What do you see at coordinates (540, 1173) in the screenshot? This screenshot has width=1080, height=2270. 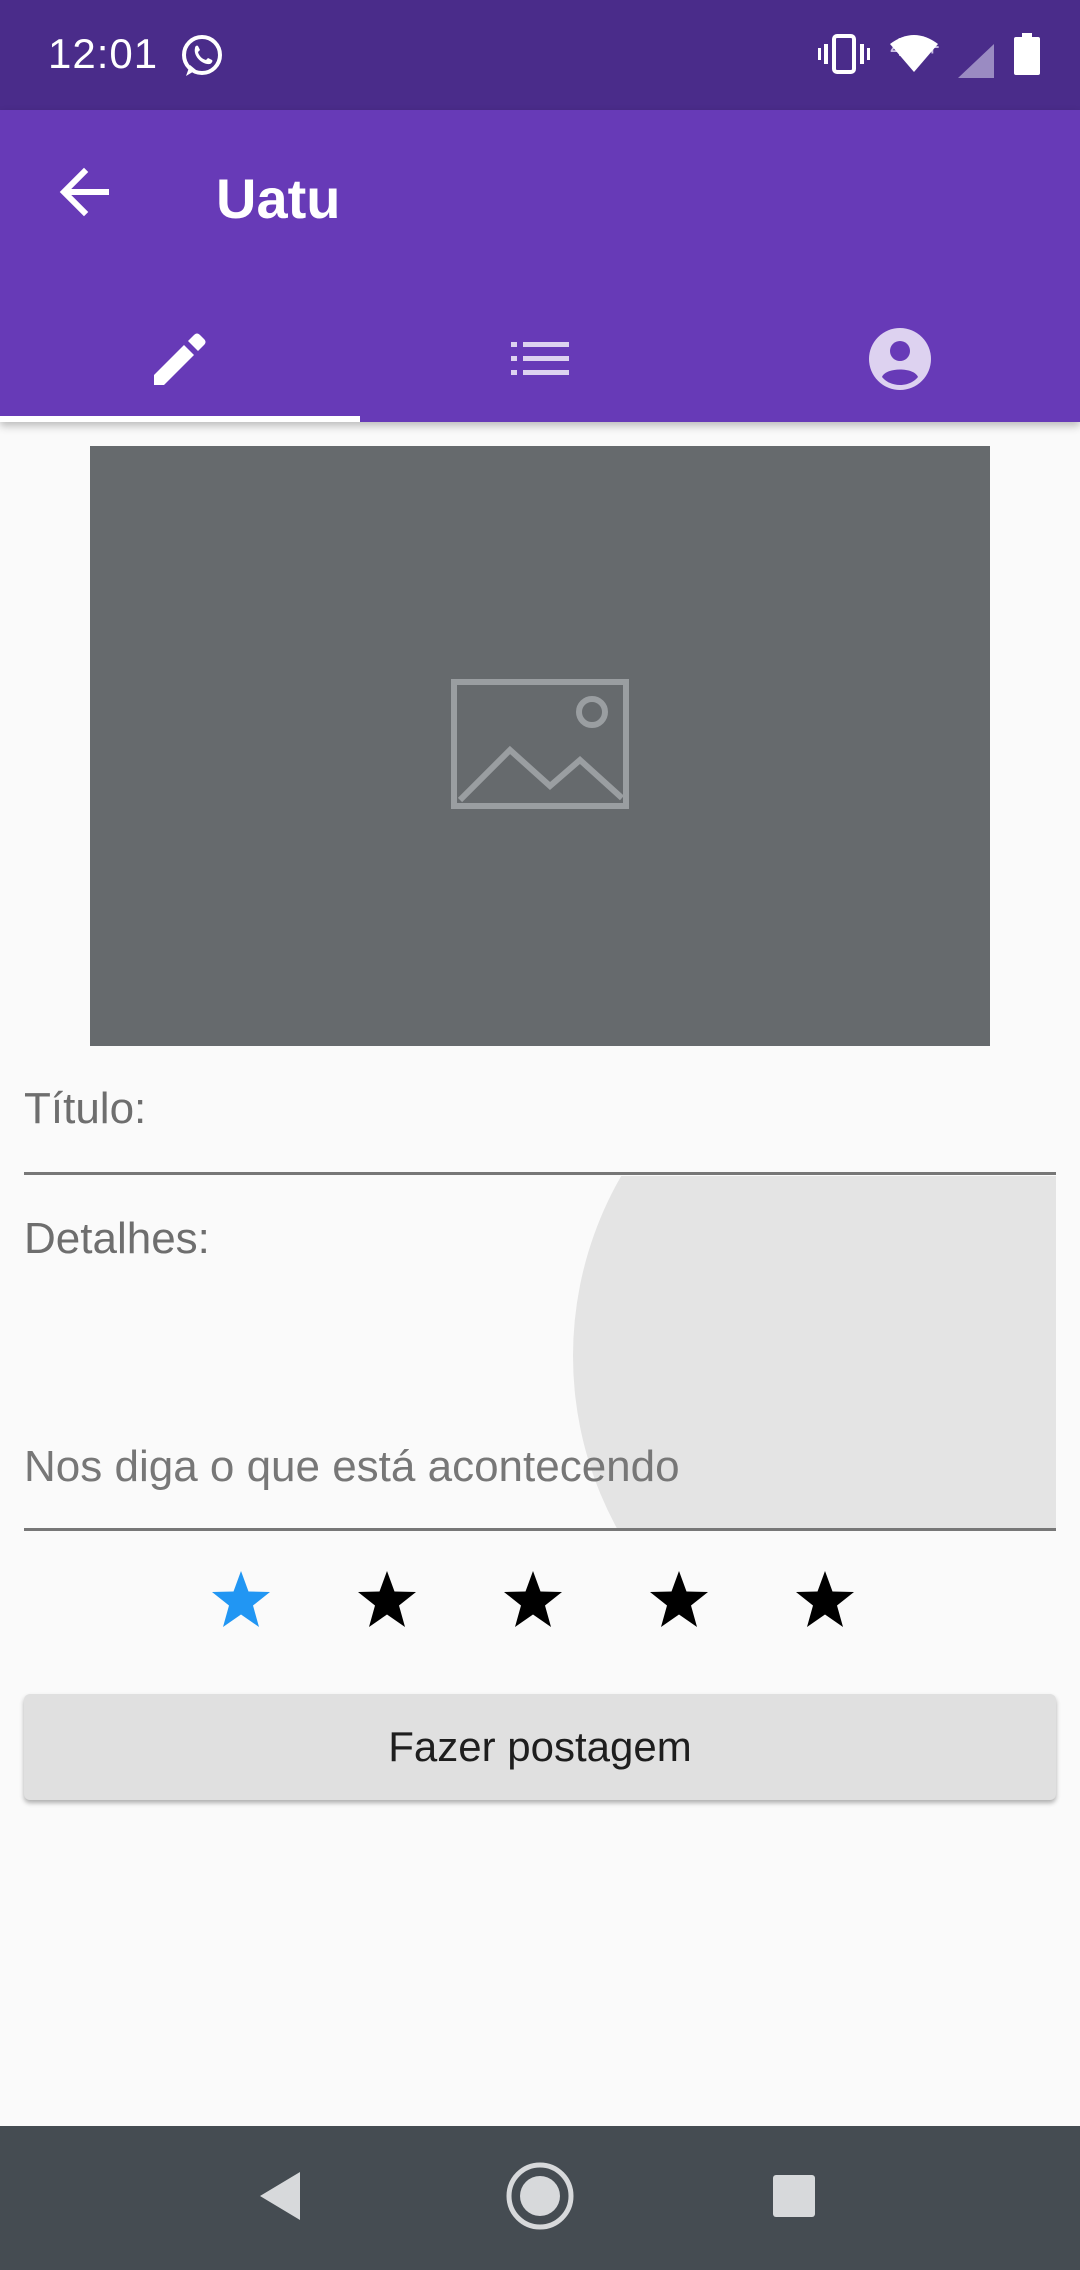 I see `title-underline` at bounding box center [540, 1173].